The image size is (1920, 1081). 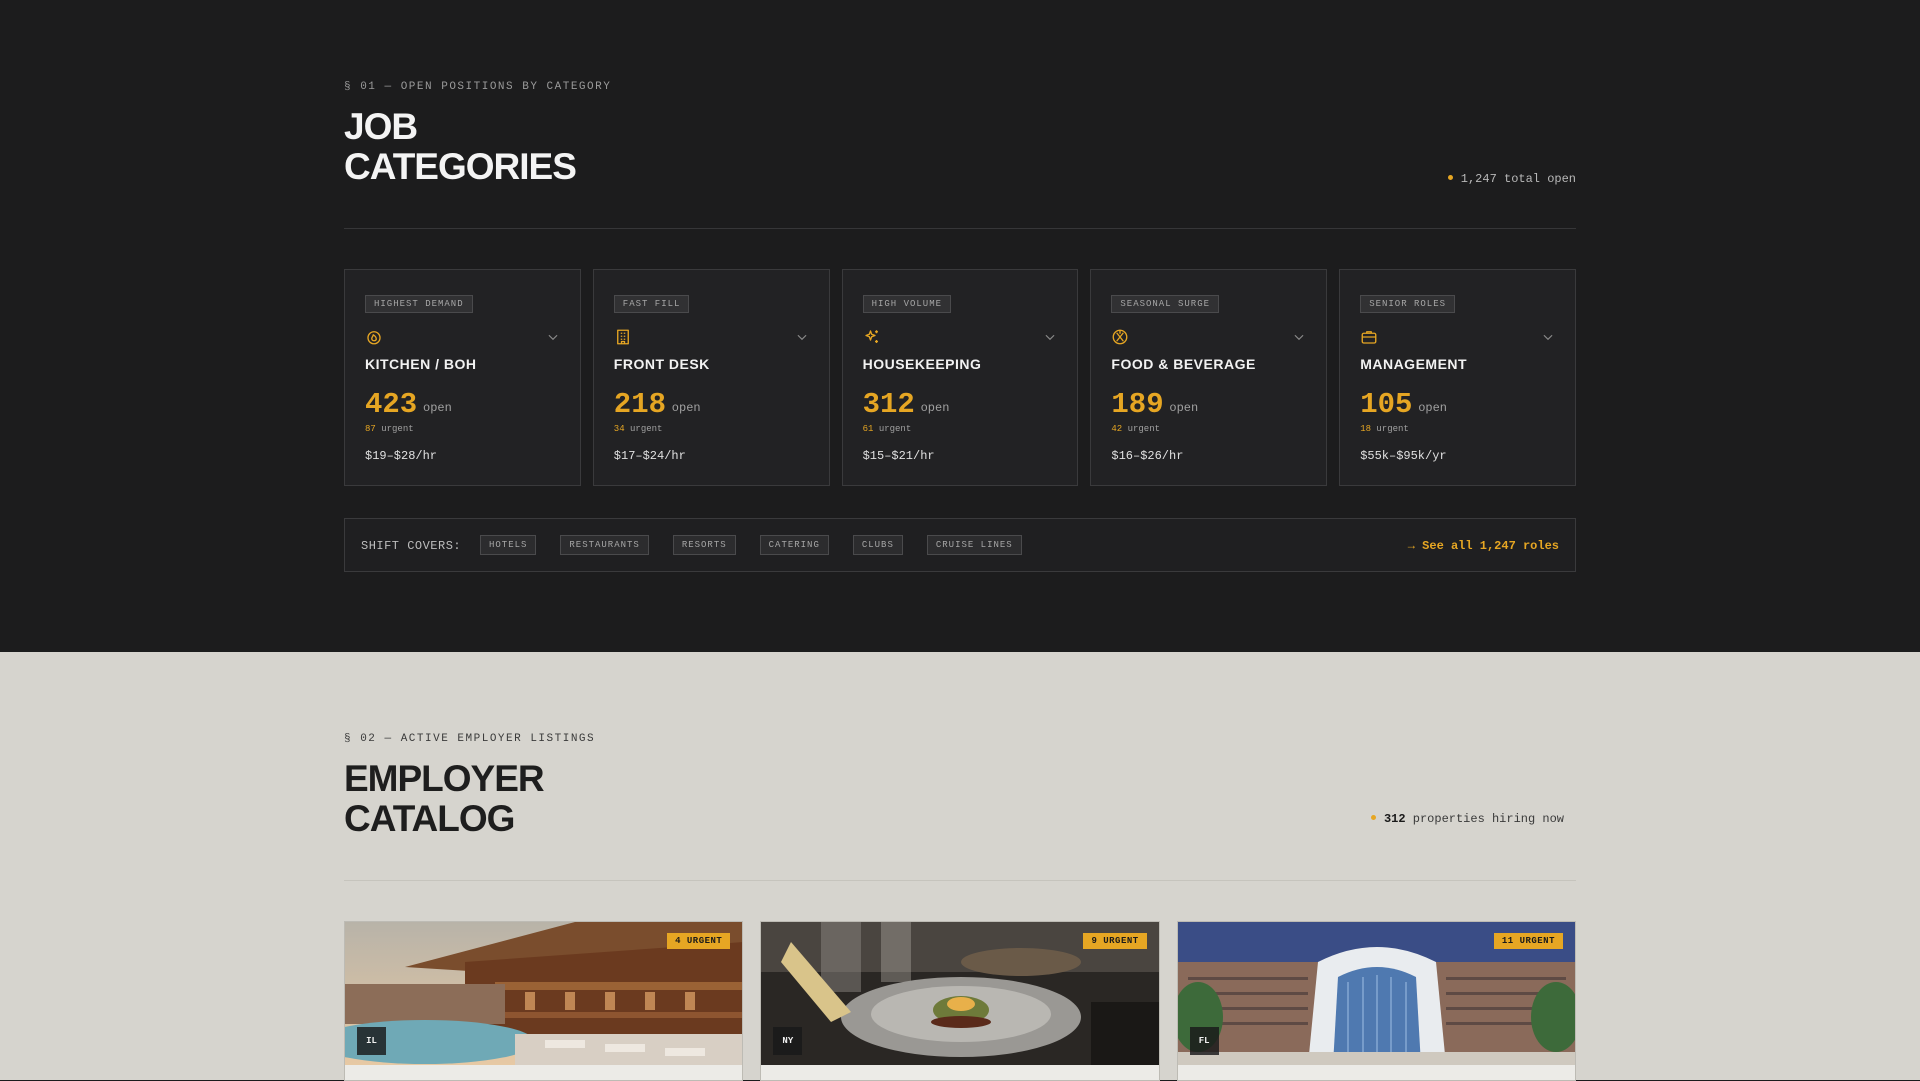 I want to click on category-name: MANAGEMENT, so click(x=1414, y=364).